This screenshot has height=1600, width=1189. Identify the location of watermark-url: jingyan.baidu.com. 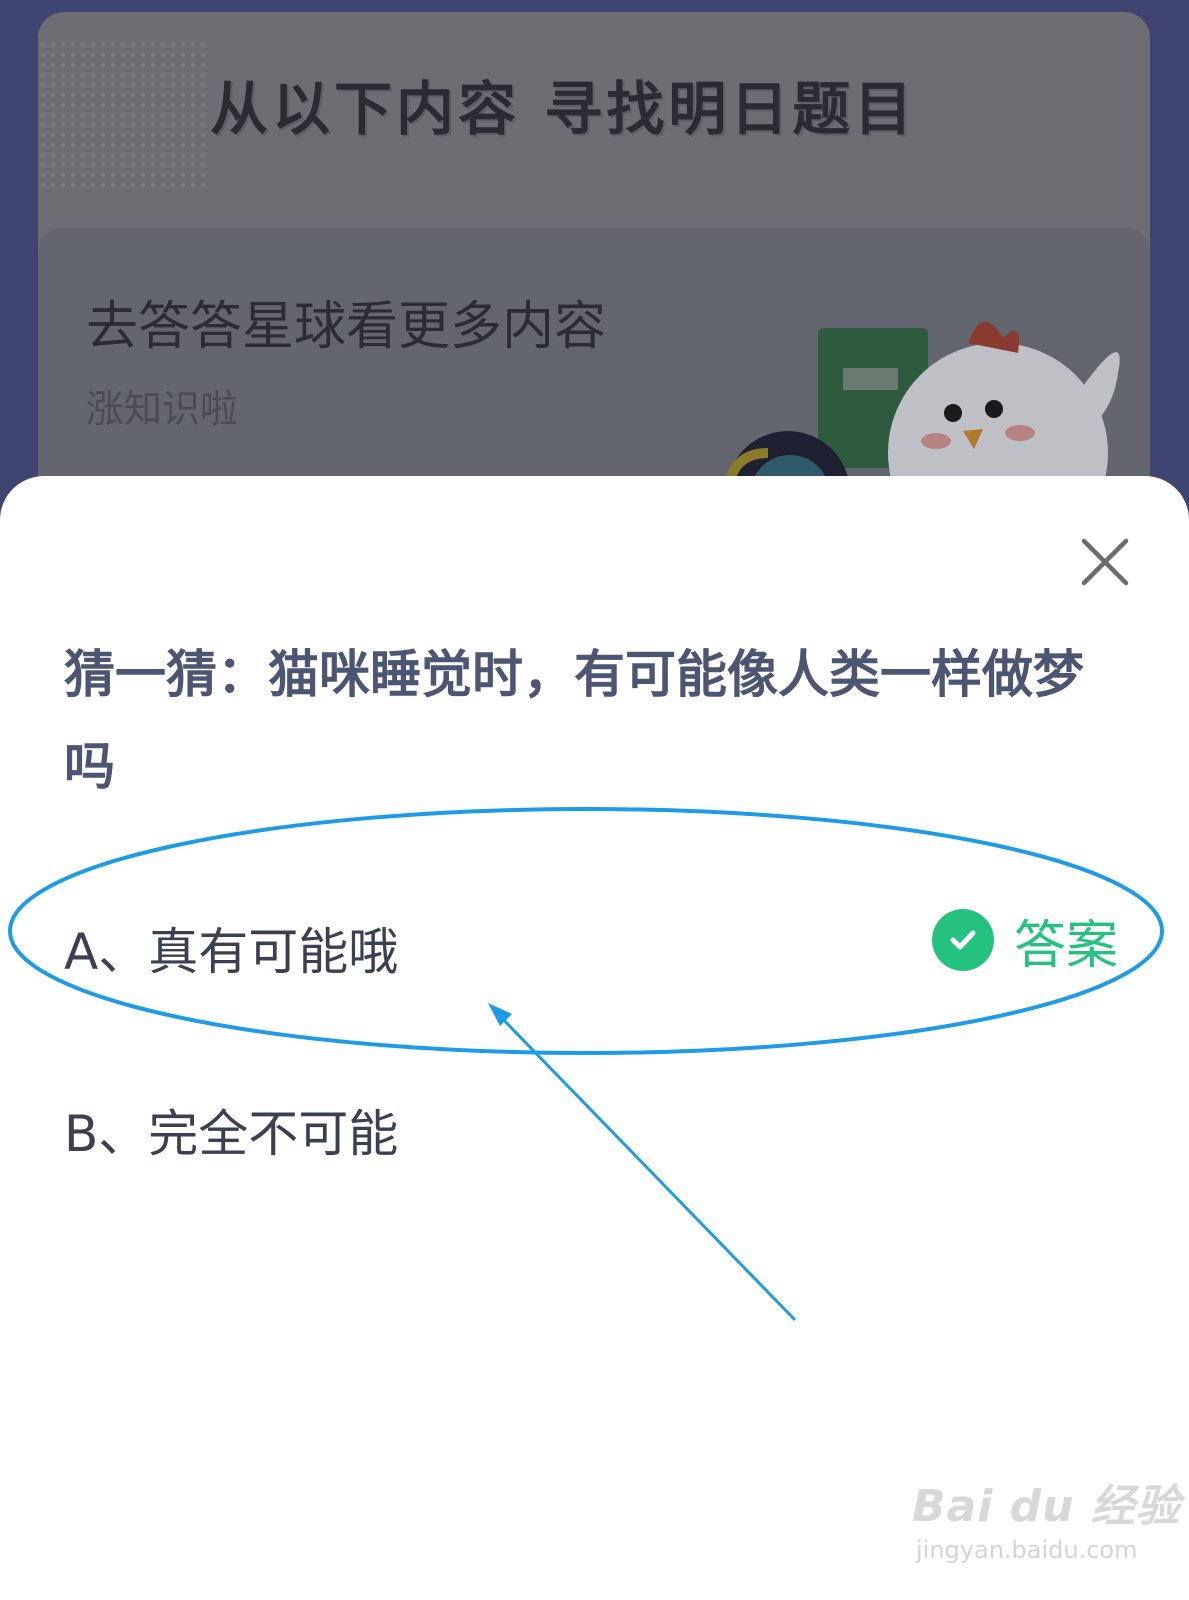
(1027, 1550).